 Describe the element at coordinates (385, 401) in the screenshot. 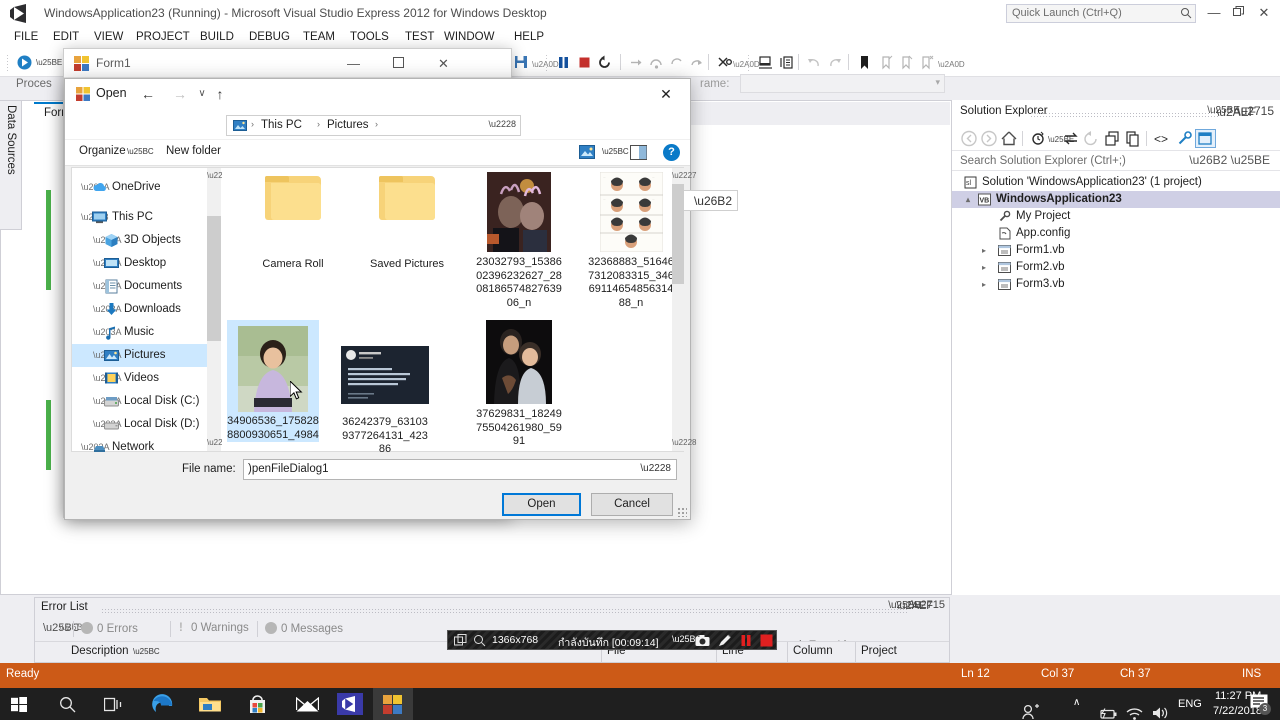

I see `file-tile-photo-4: 36242379_631039377264131_42386` at that location.